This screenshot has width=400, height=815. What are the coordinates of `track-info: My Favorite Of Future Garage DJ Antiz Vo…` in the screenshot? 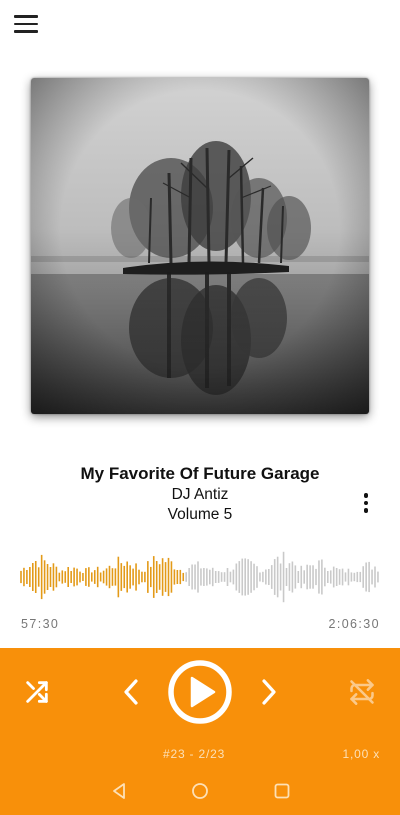 It's located at (200, 494).